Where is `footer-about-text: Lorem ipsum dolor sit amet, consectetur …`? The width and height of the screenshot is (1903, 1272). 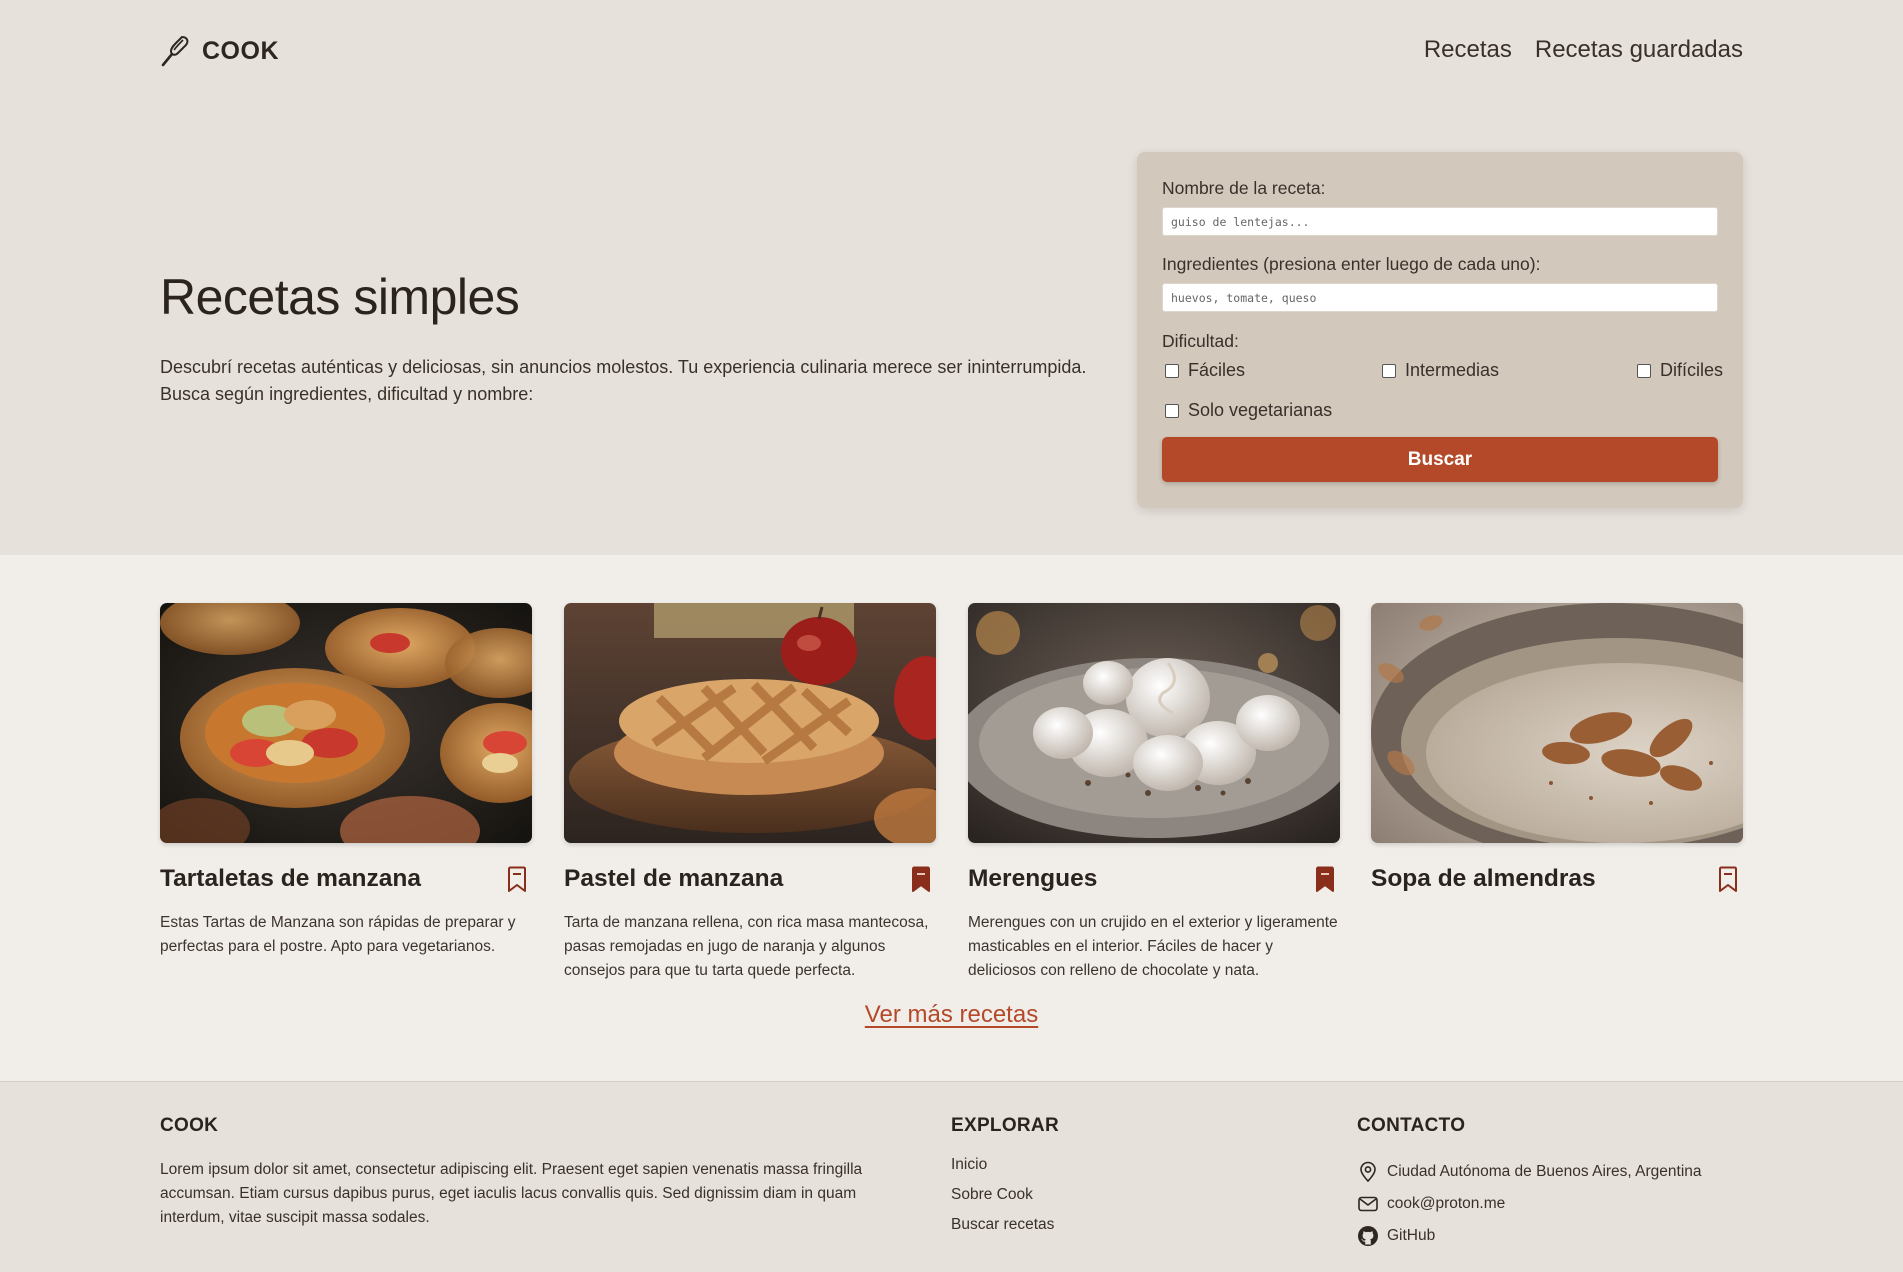
footer-about-text: Lorem ipsum dolor sit amet, consectetur … is located at coordinates (511, 1193).